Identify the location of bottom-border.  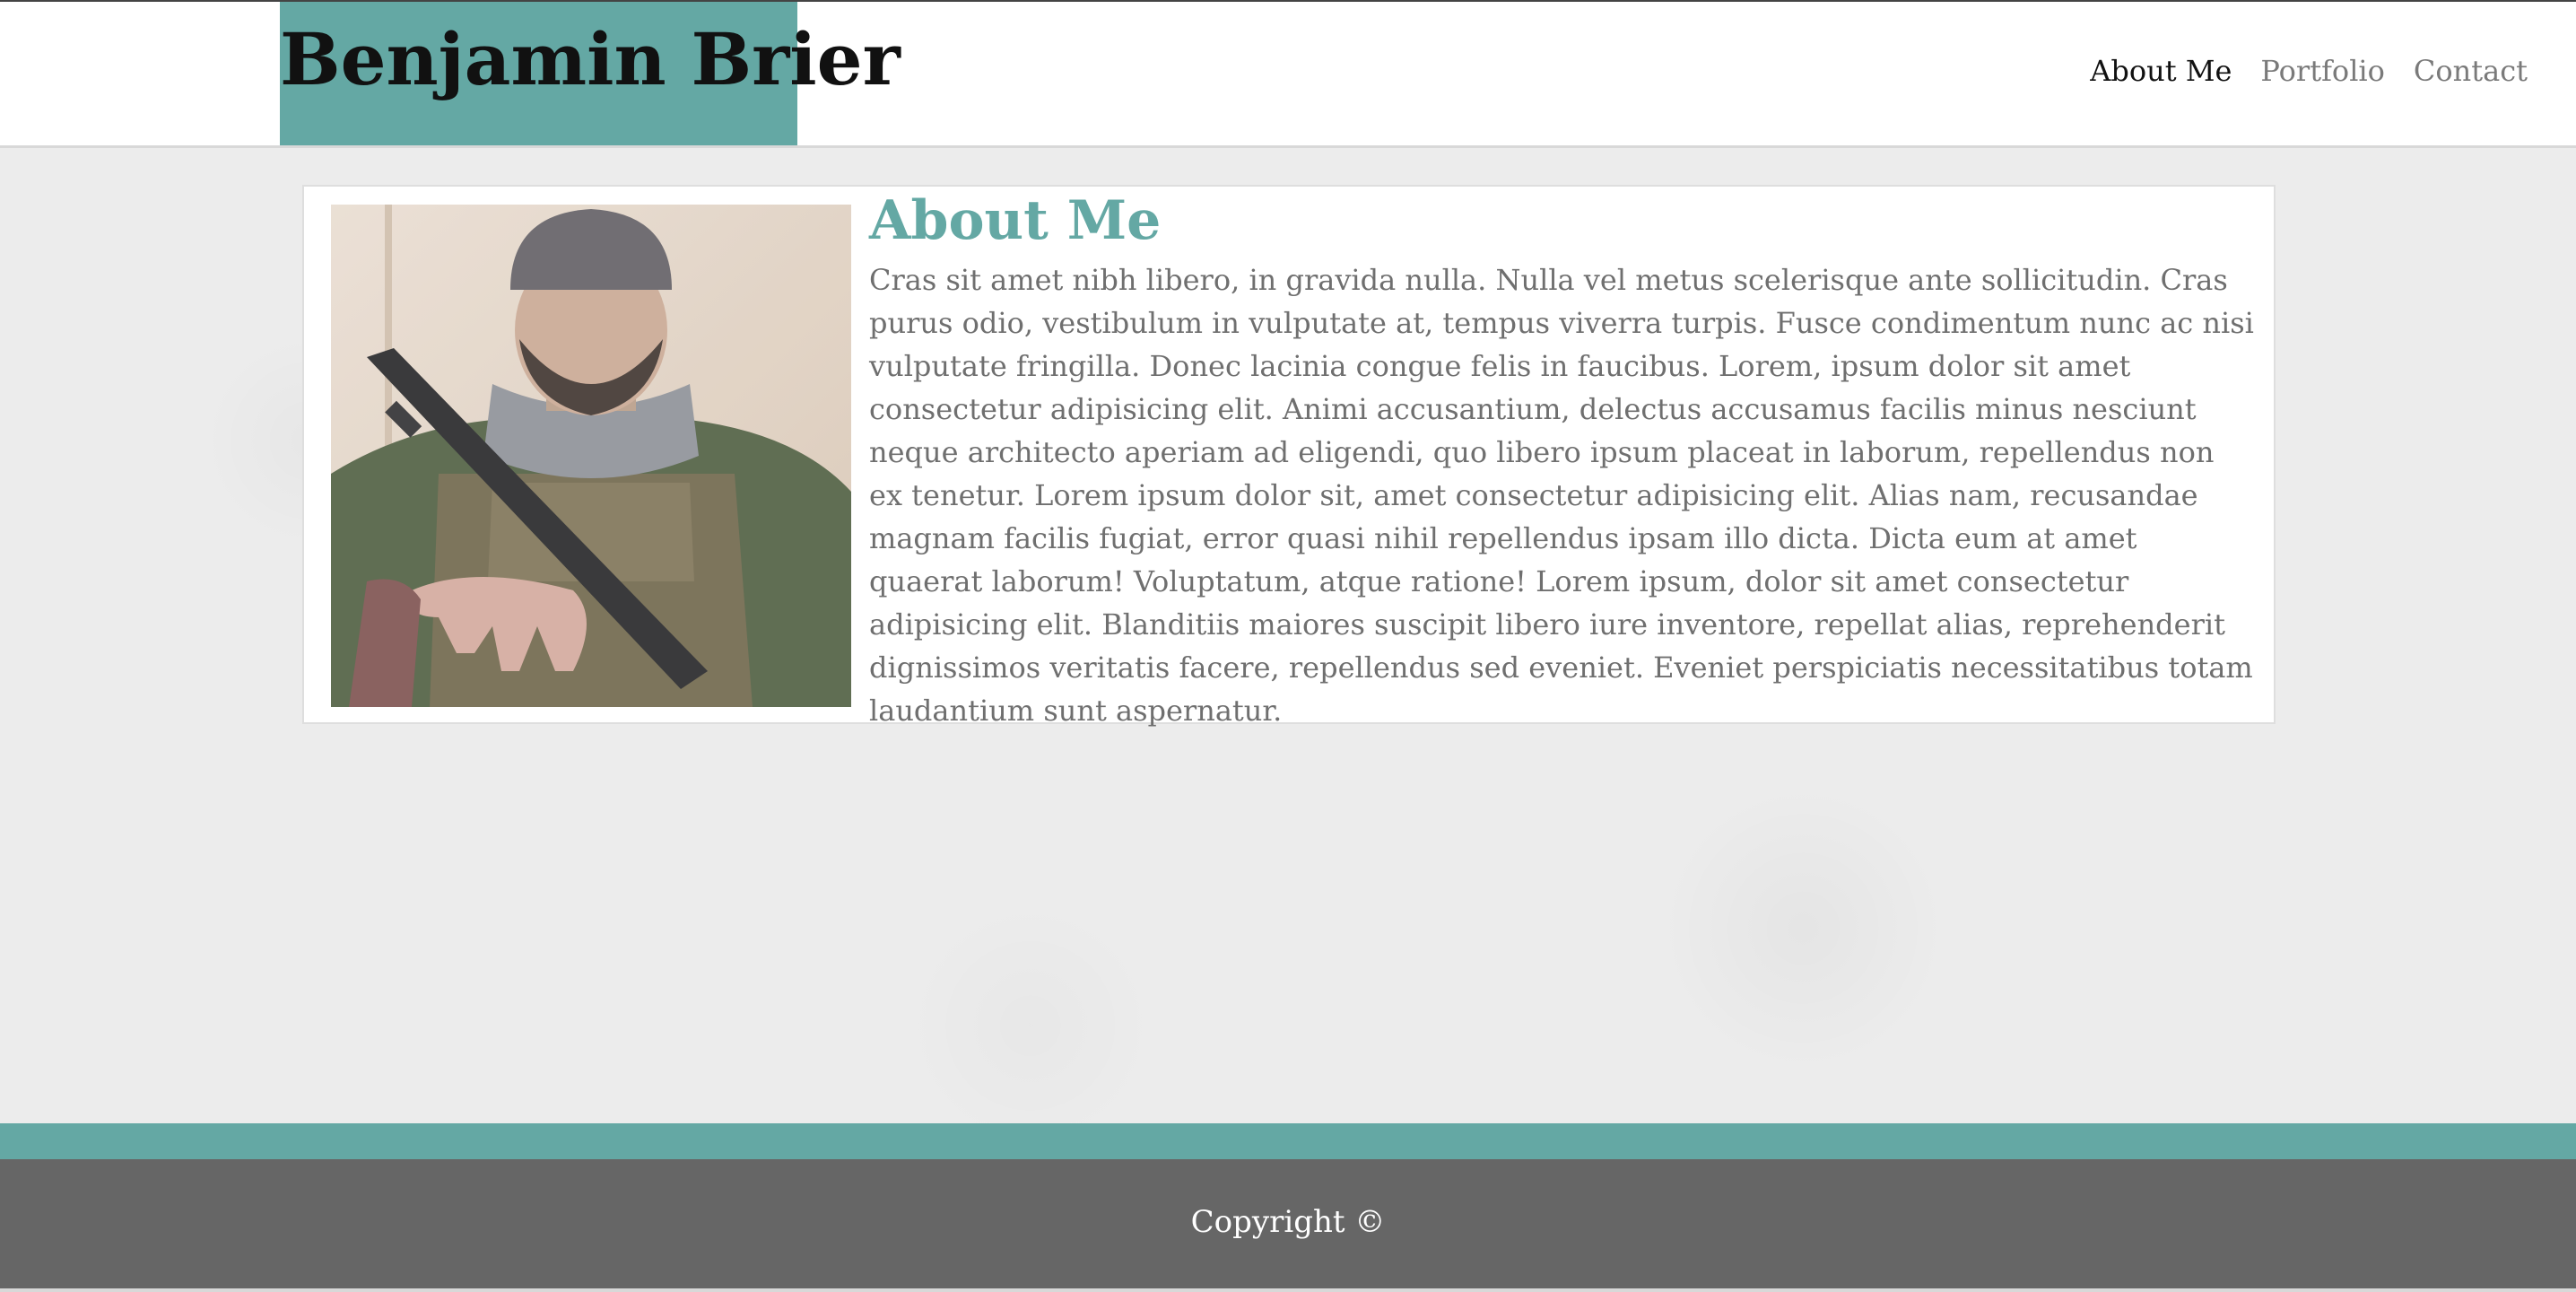
(1288, 1290).